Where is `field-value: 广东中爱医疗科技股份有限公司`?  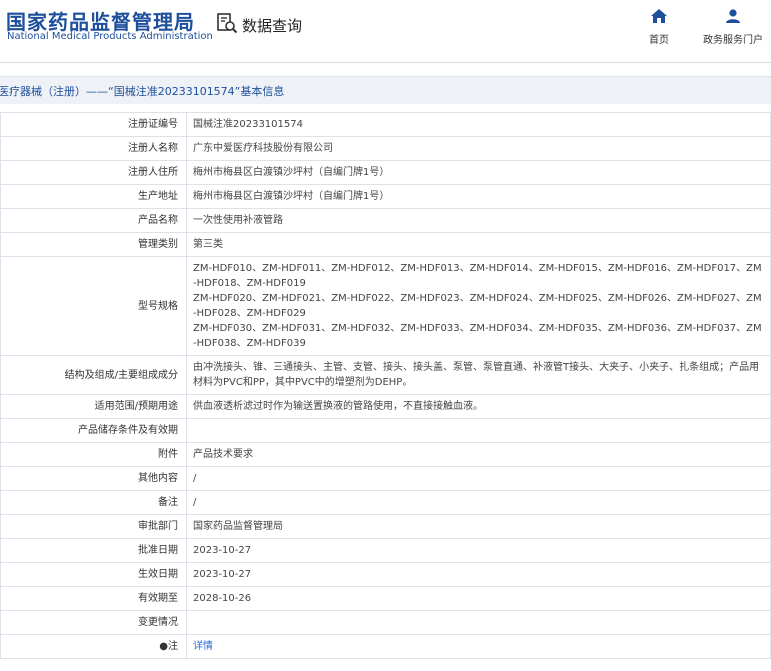
field-value: 广东中爱医疗科技股份有限公司 is located at coordinates (478, 148).